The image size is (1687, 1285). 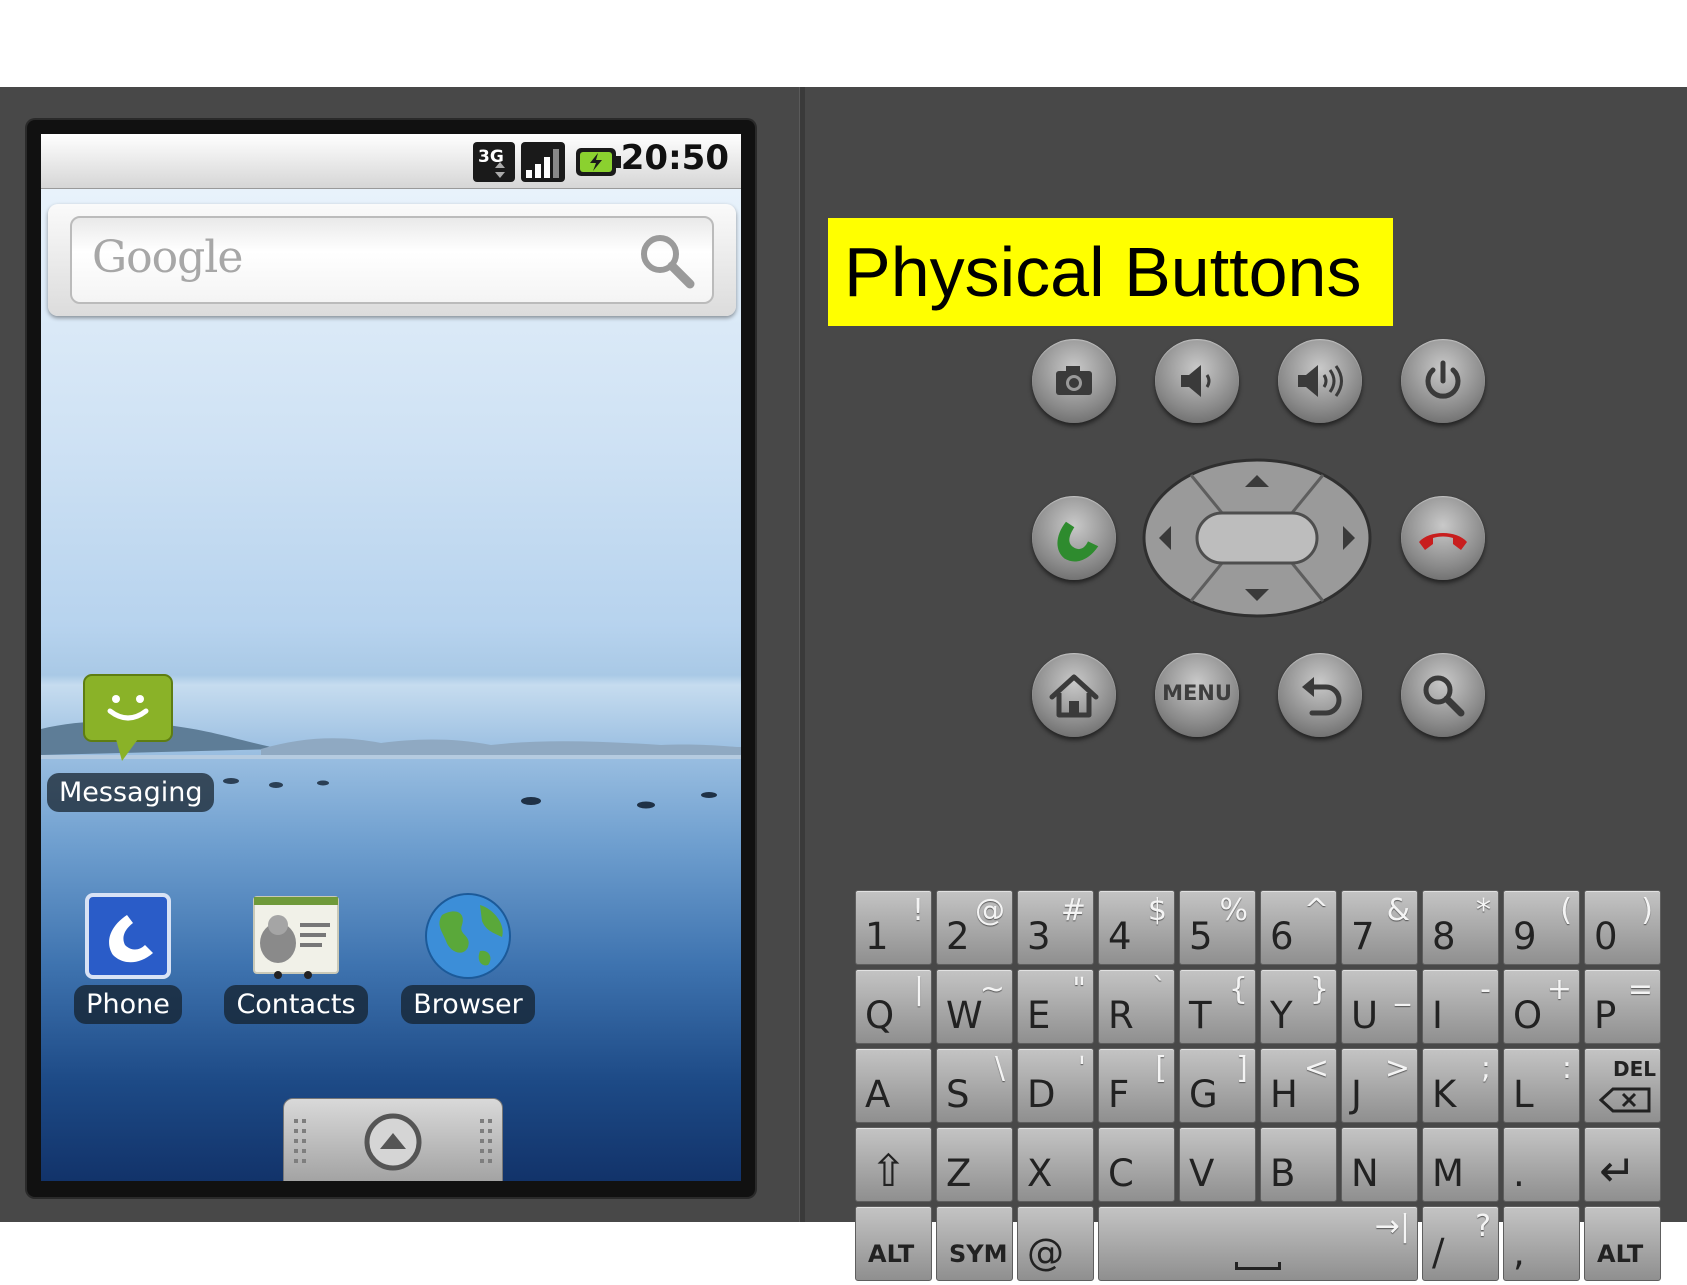 I want to click on end-call-button, so click(x=1443, y=538).